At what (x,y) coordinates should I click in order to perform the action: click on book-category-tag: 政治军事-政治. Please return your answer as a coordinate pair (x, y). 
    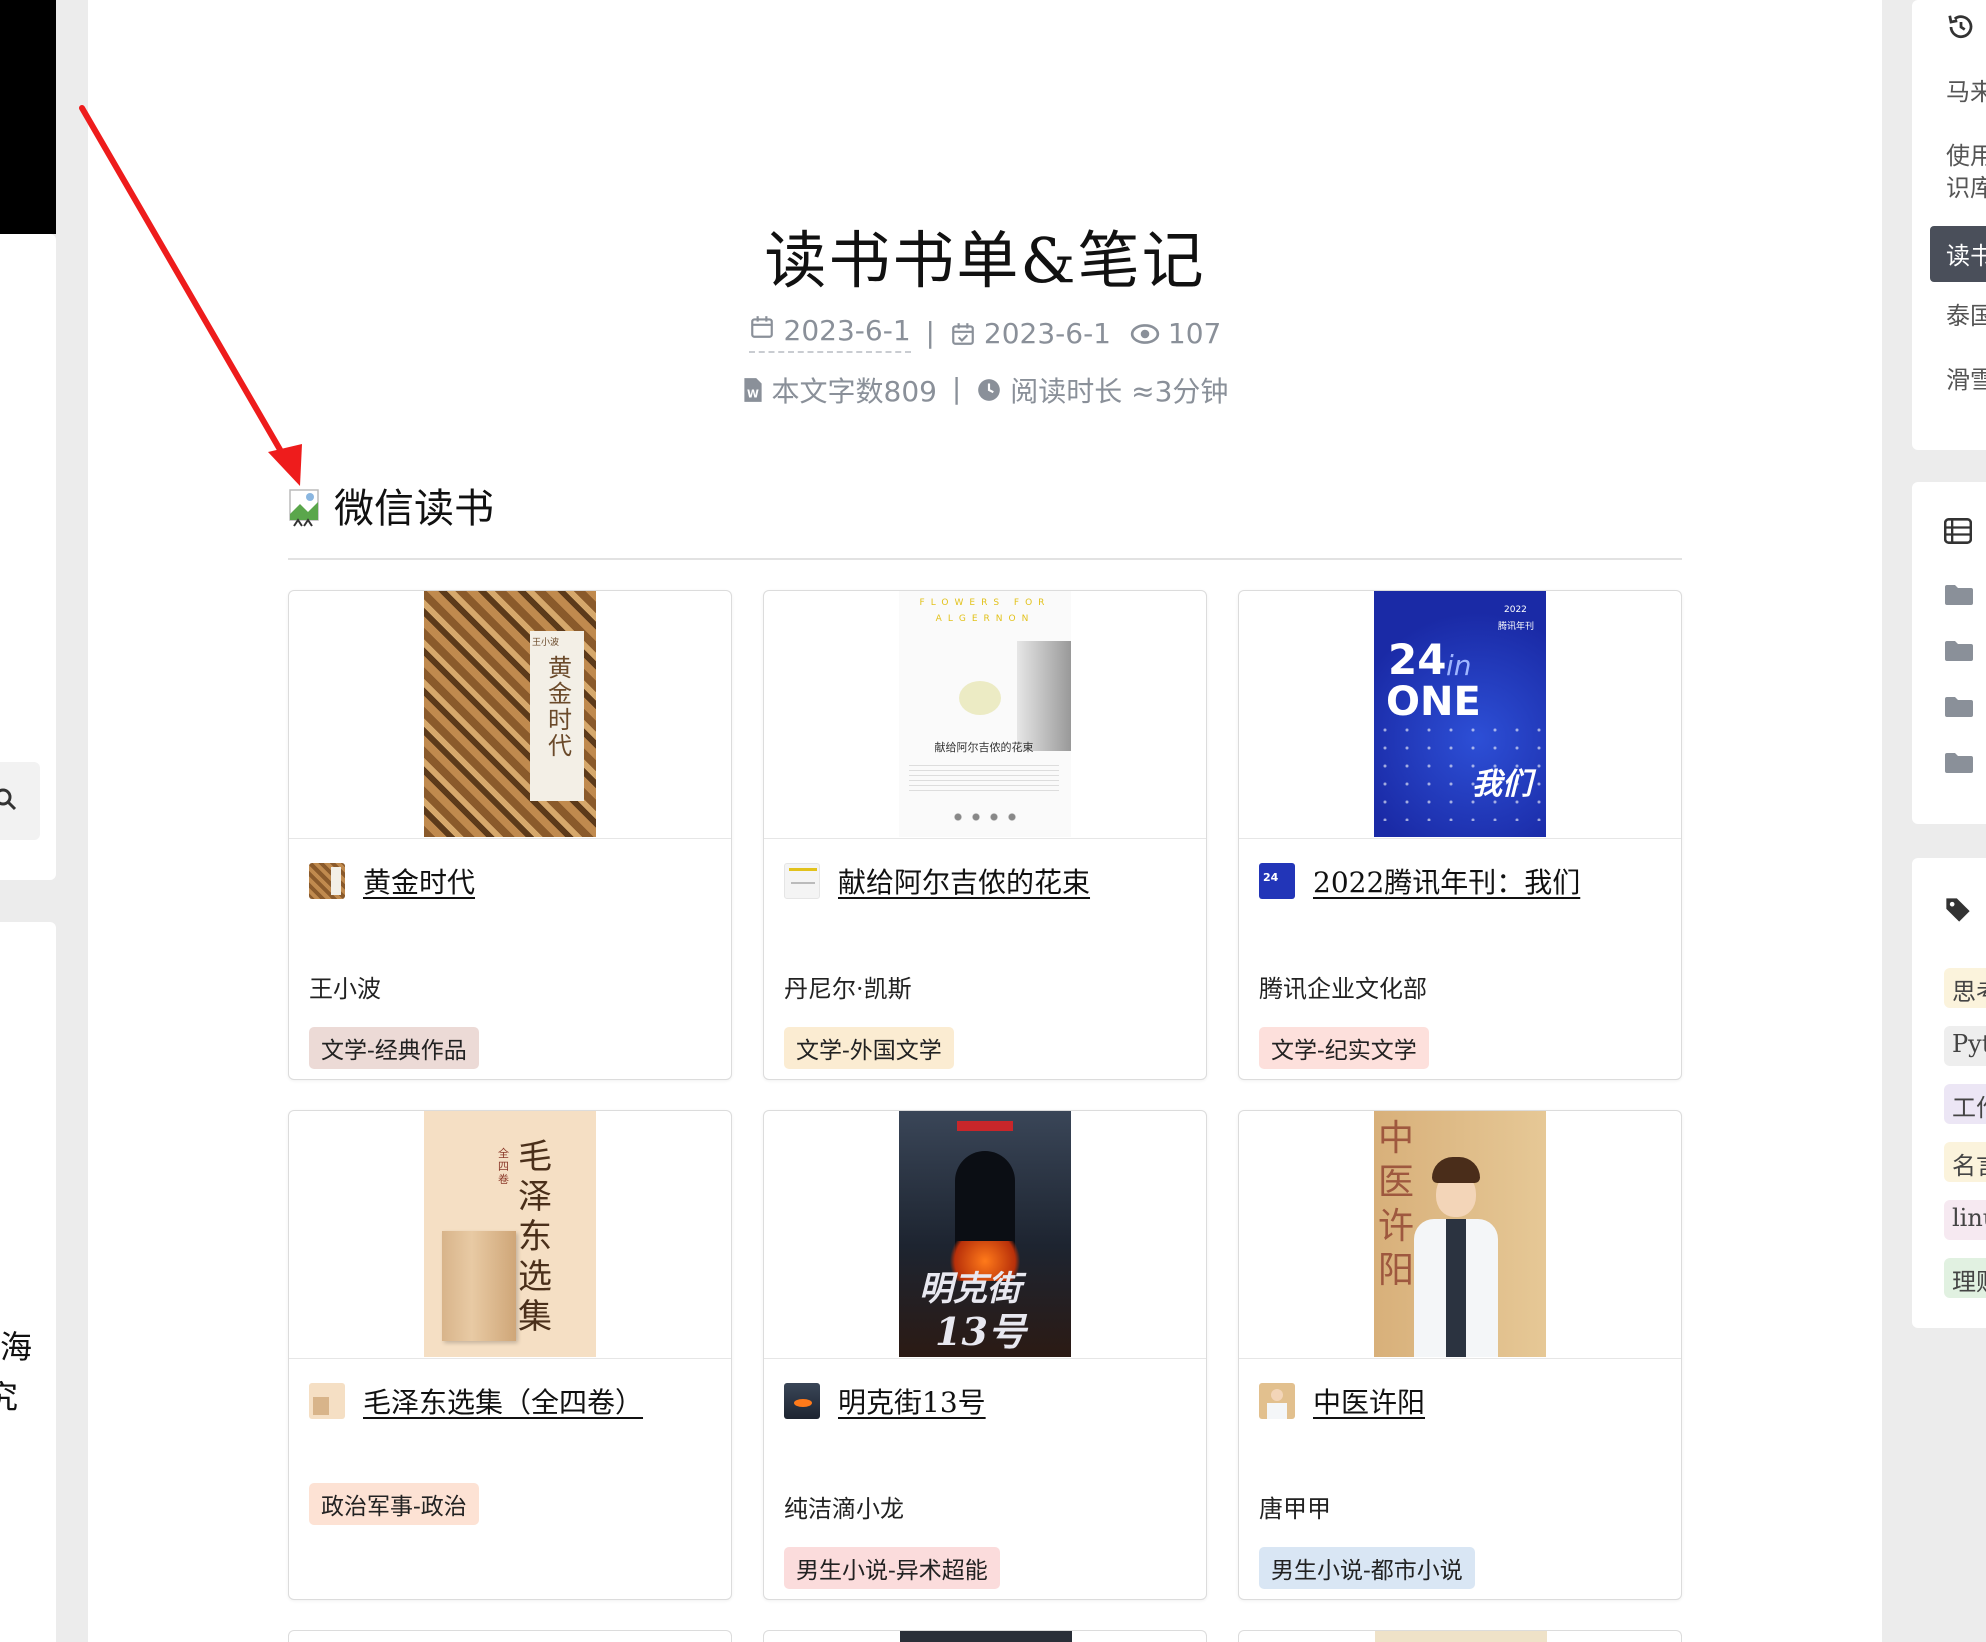
    Looking at the image, I should click on (394, 1504).